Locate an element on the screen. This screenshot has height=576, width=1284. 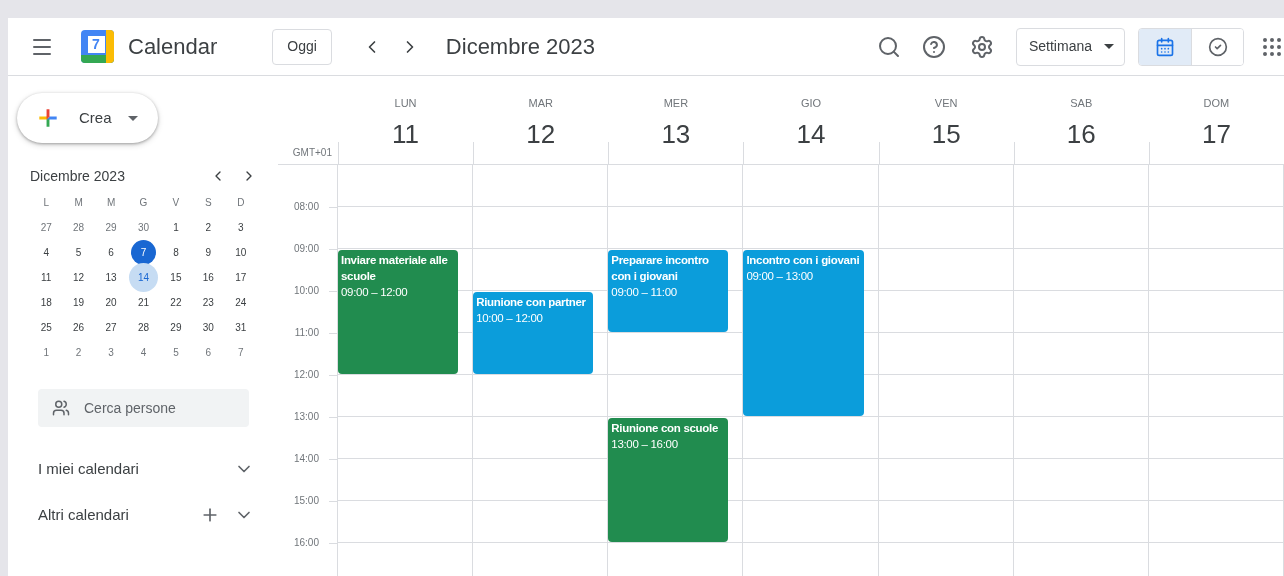
mini-calendar-day: 19 is located at coordinates (79, 302).